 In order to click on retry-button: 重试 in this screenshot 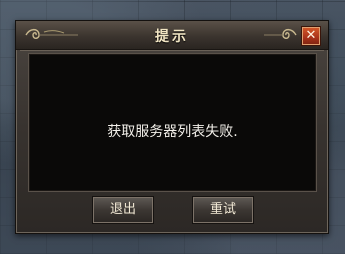, I will do `click(223, 210)`.